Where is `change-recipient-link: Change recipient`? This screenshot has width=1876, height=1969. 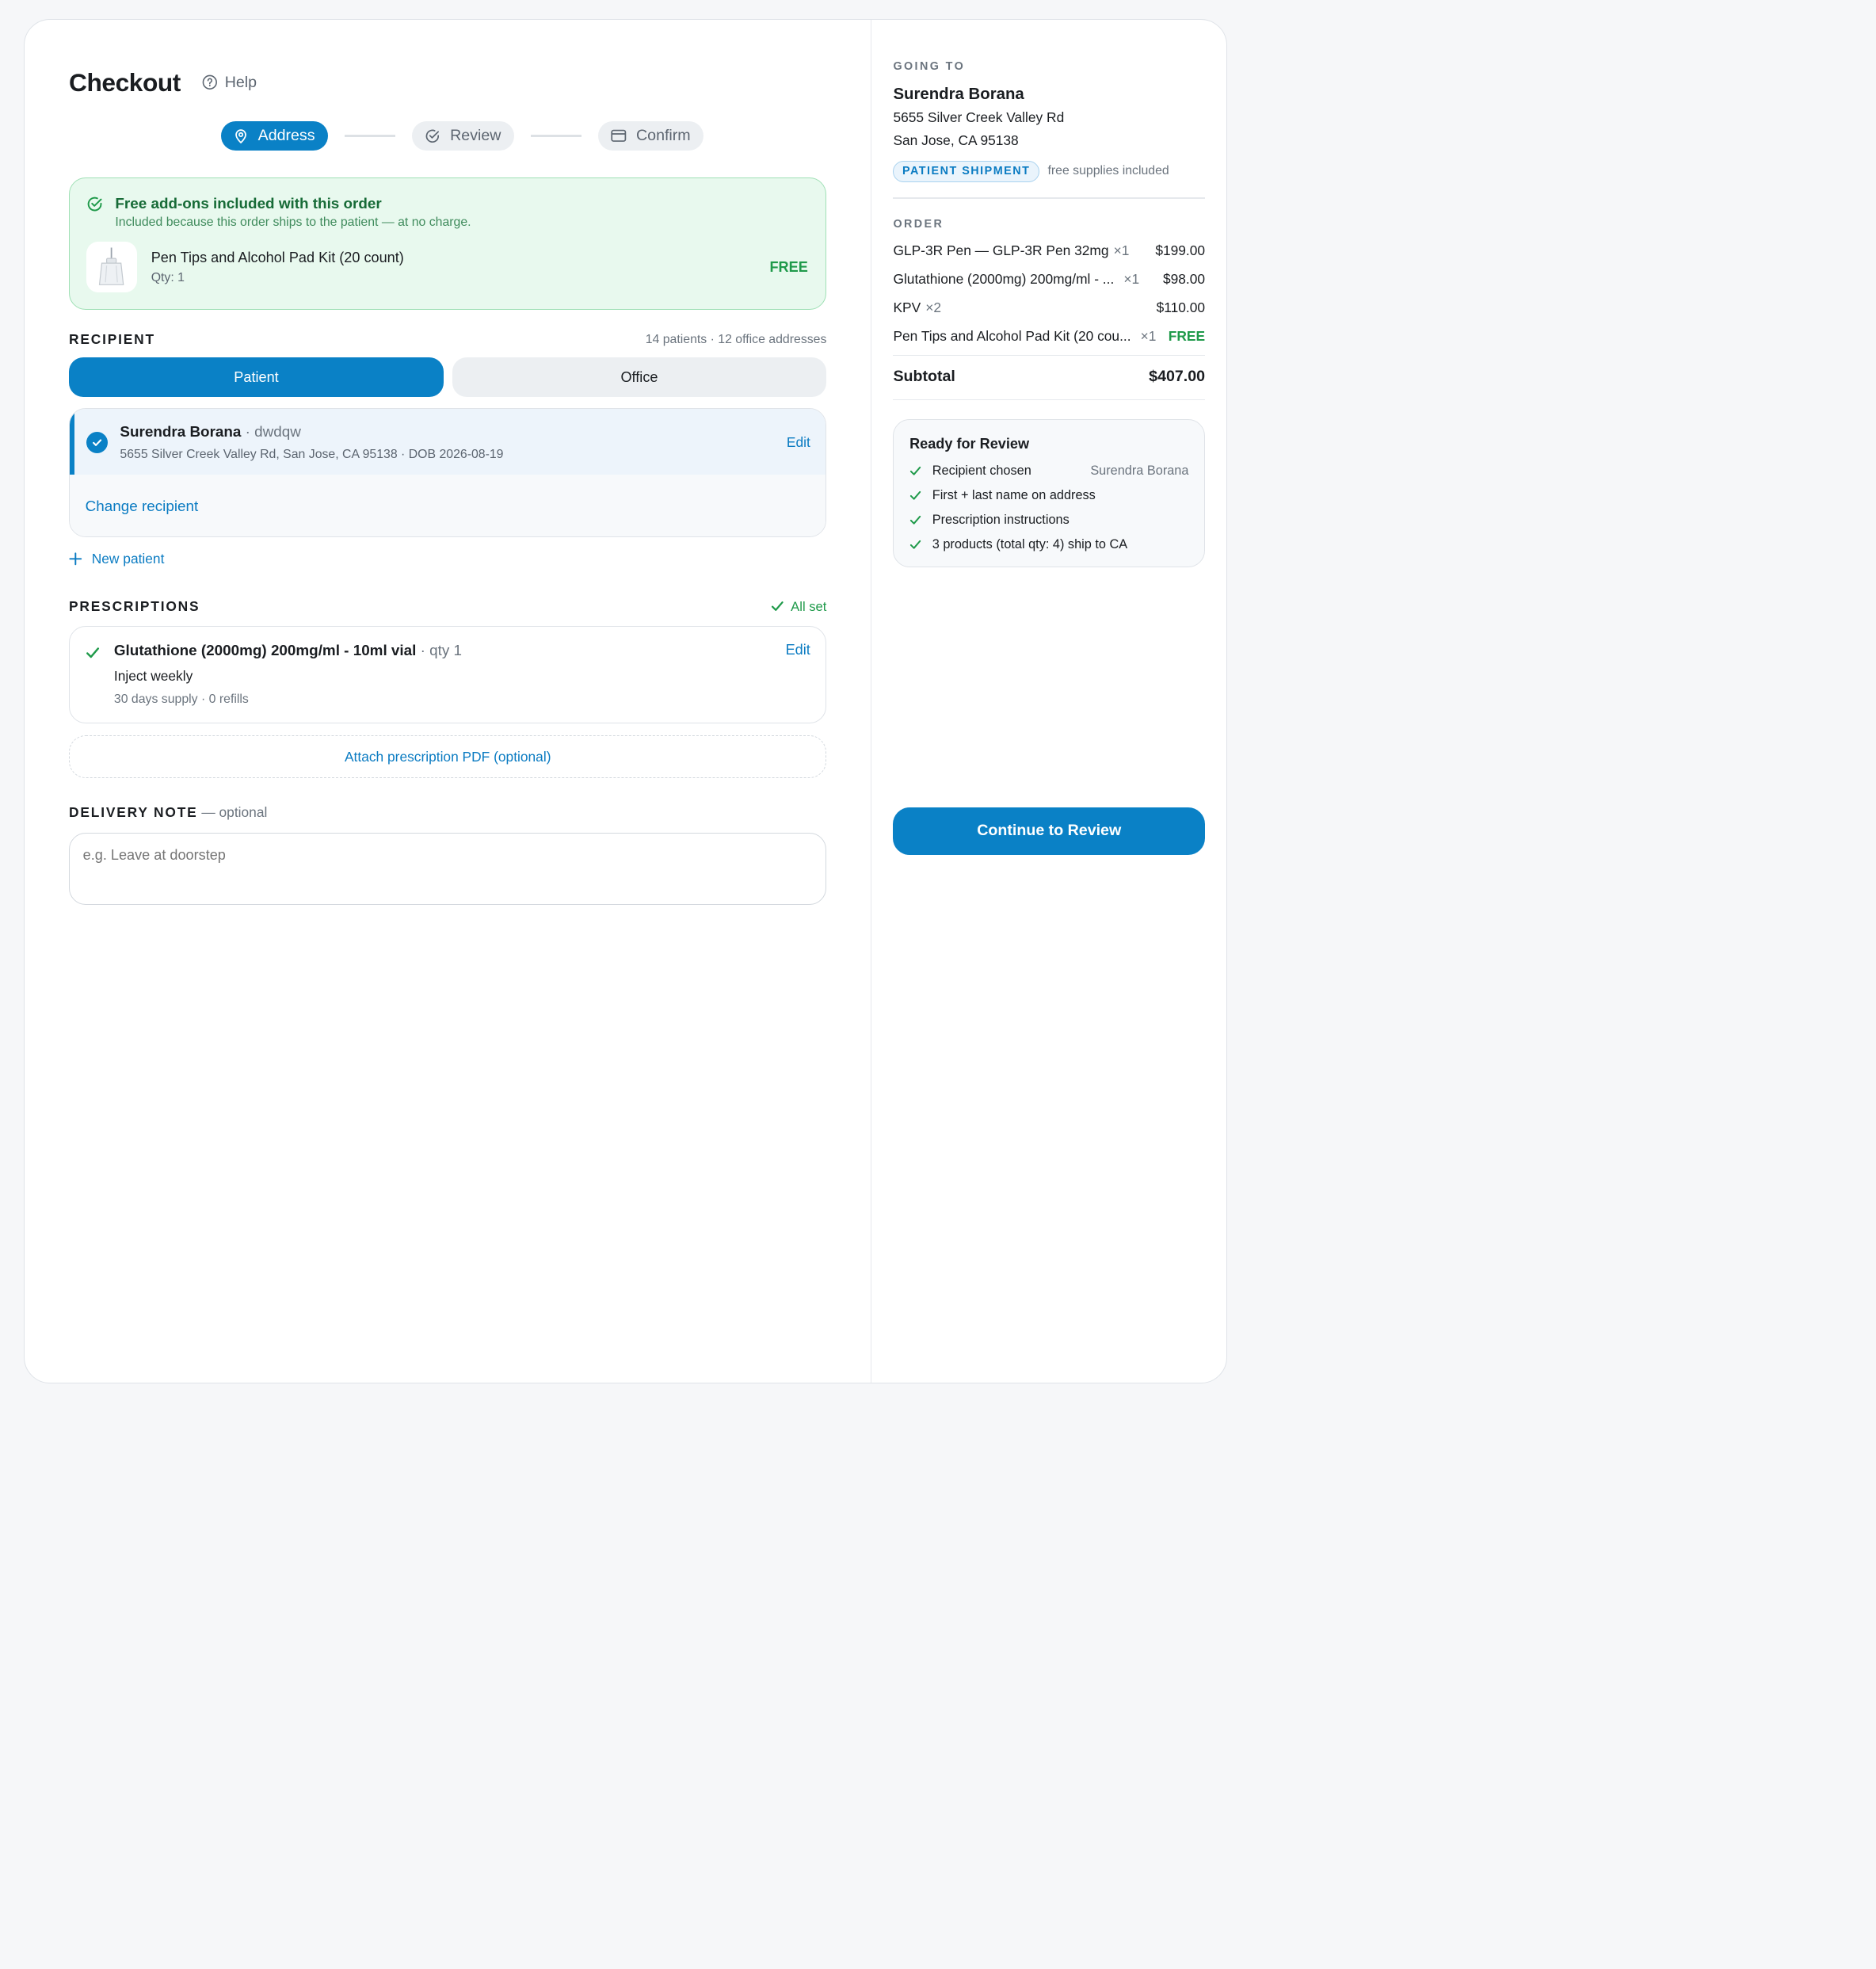 change-recipient-link: Change recipient is located at coordinates (142, 506).